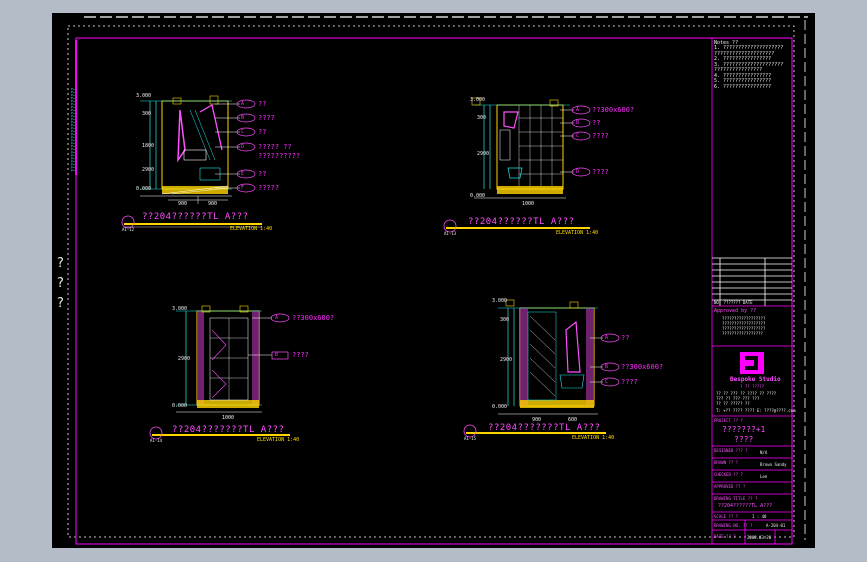  Describe the element at coordinates (544, 428) in the screenshot. I see `elev4-title: ??204???????TL A???` at that location.